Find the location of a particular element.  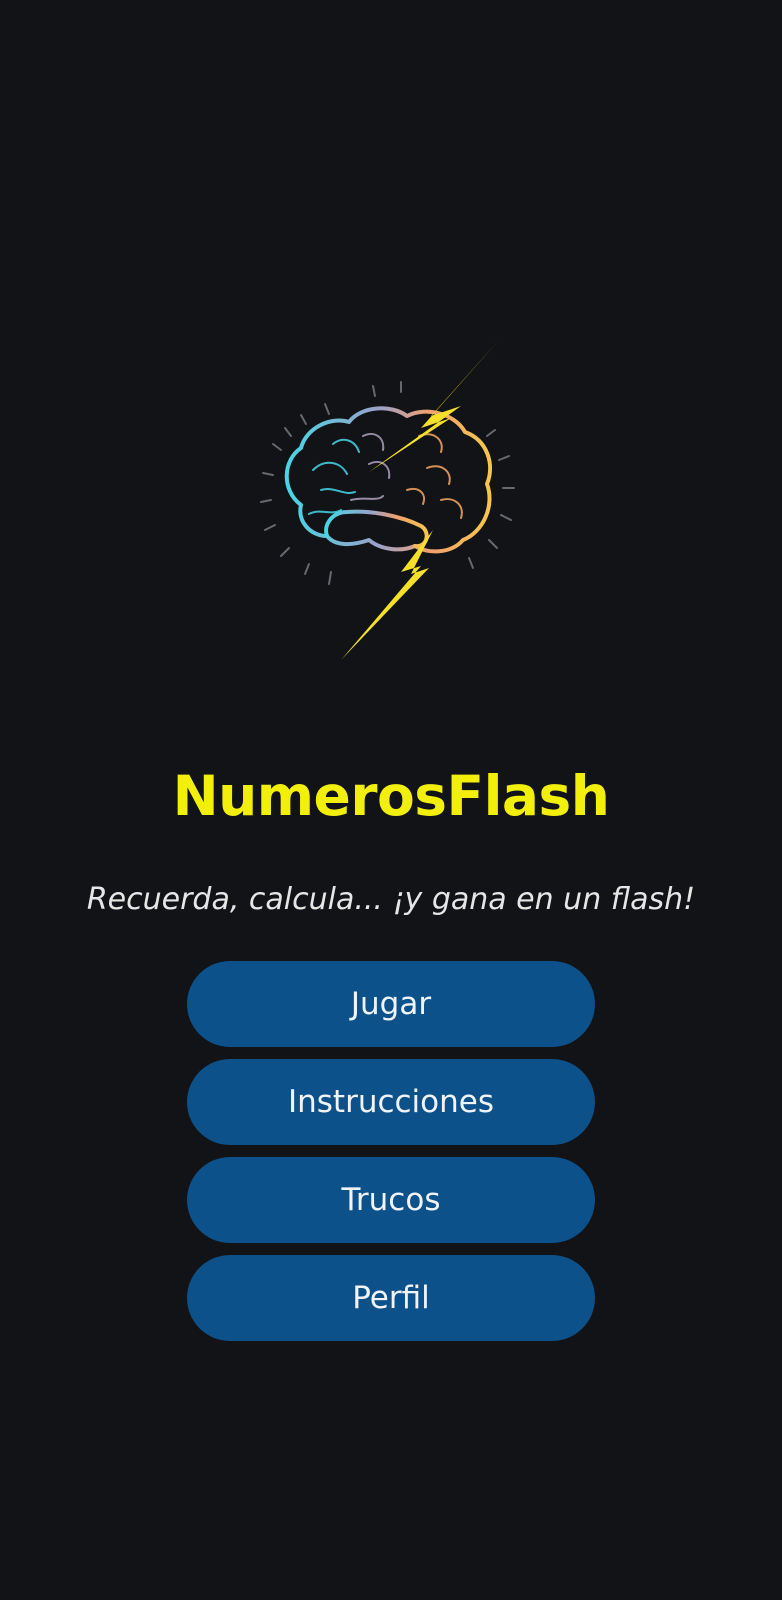

instructions-button: Instrucciones is located at coordinates (391, 1102).